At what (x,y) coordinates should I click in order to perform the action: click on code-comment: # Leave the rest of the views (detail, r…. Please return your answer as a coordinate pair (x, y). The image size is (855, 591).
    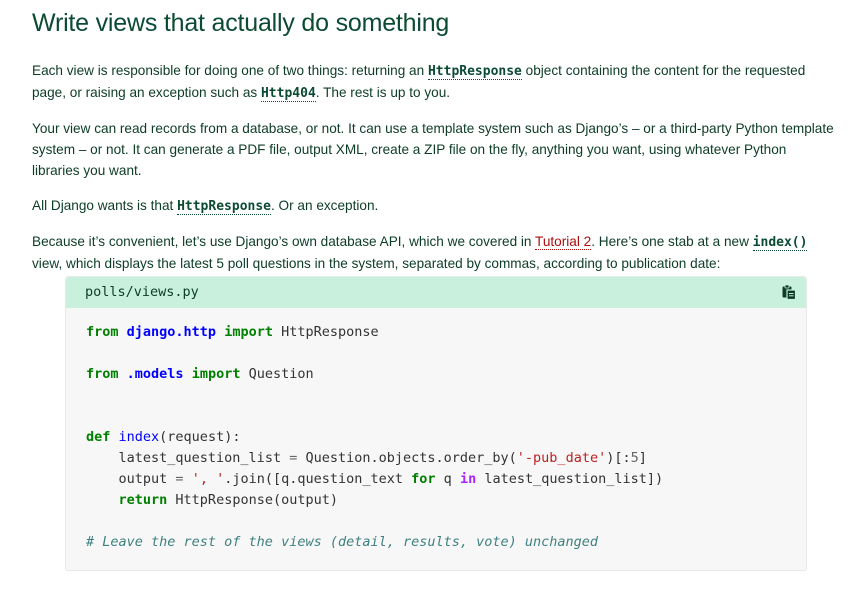
    Looking at the image, I should click on (342, 542).